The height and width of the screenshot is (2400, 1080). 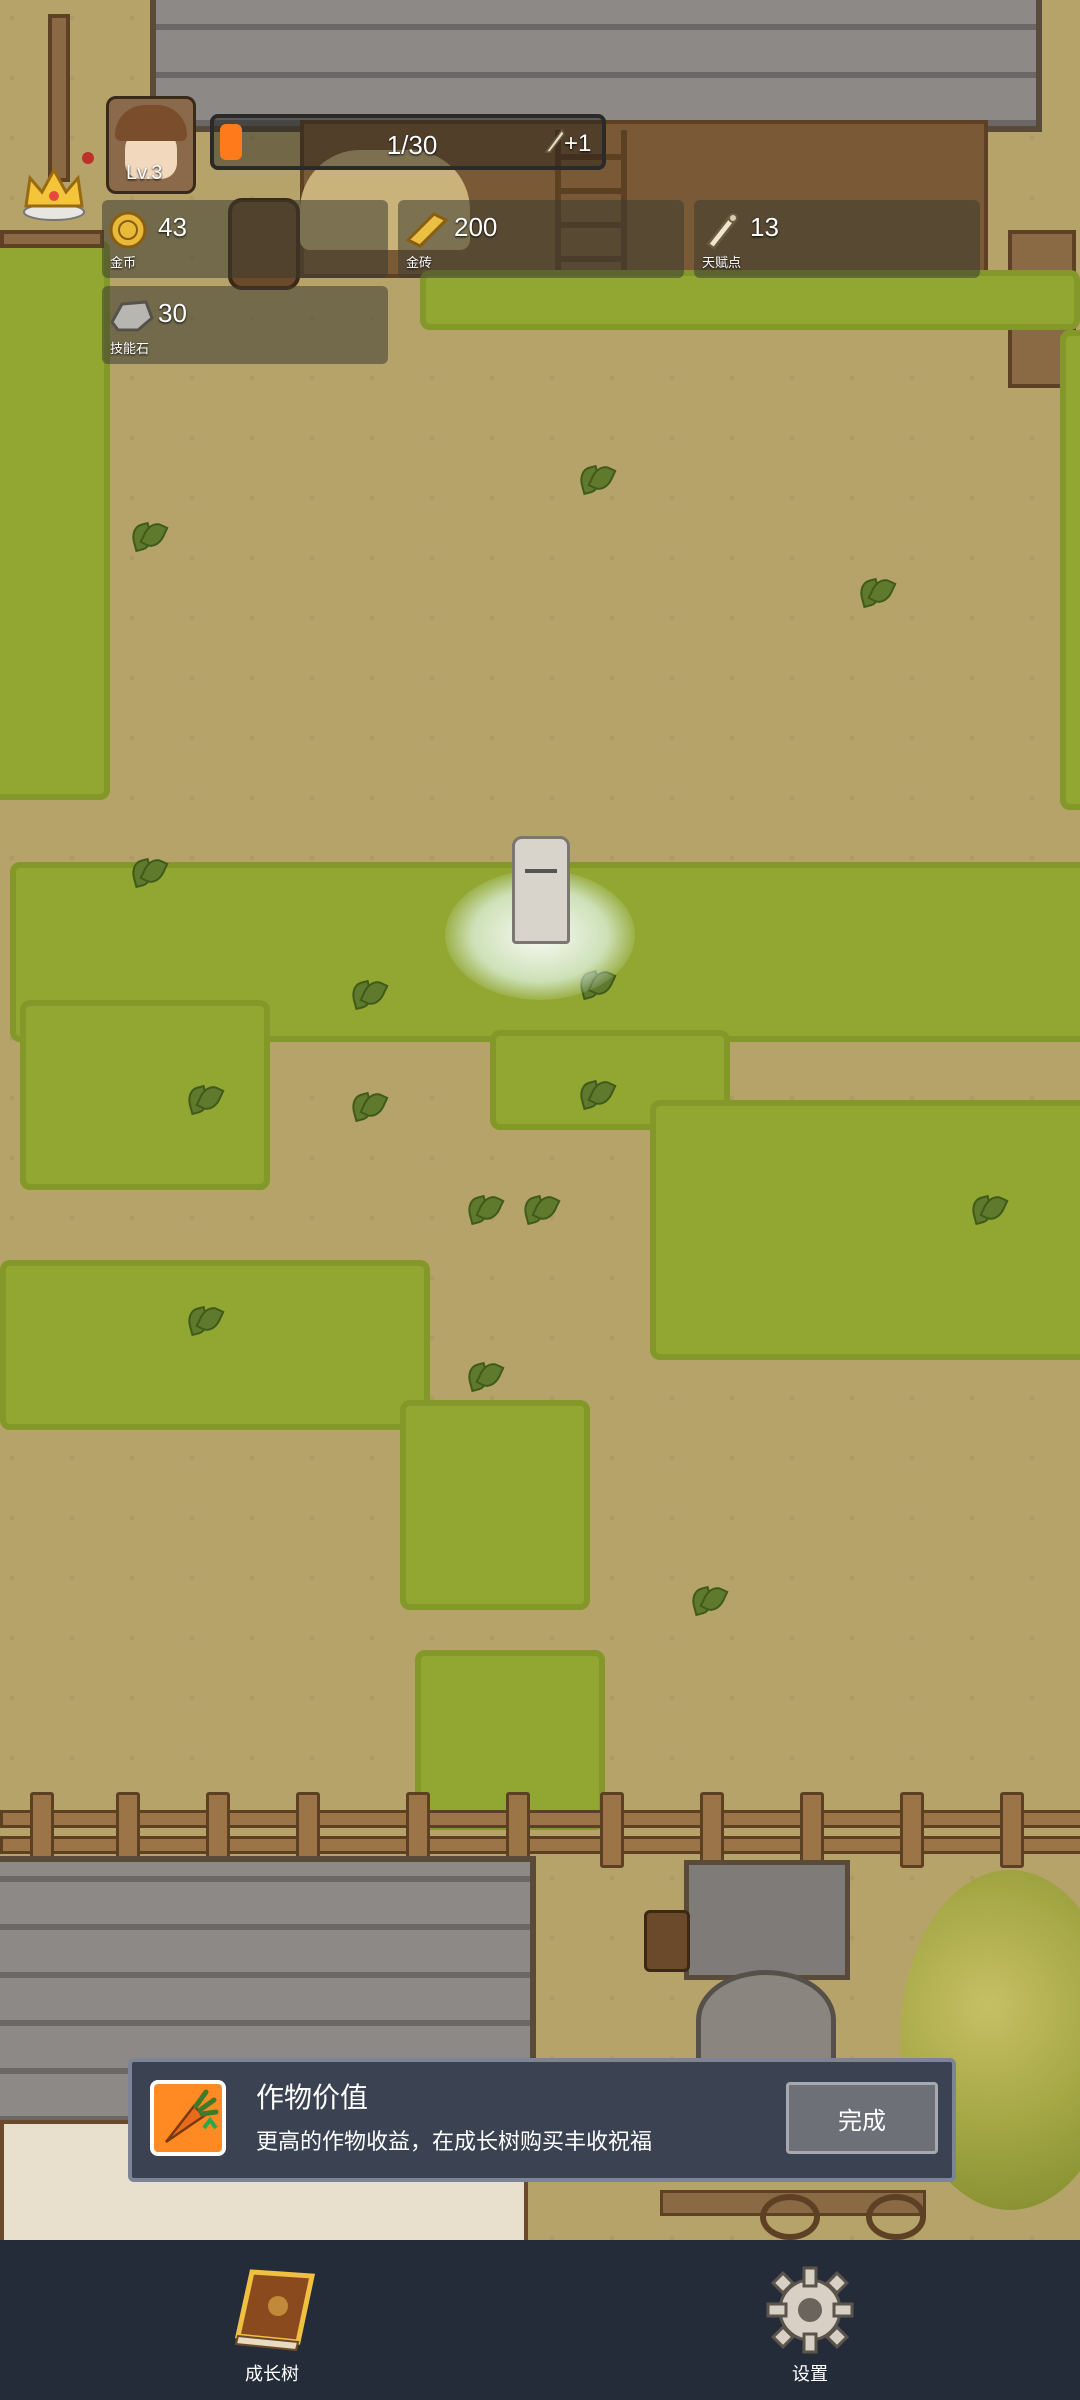 What do you see at coordinates (144, 173) in the screenshot?
I see `player-level: Lv.3` at bounding box center [144, 173].